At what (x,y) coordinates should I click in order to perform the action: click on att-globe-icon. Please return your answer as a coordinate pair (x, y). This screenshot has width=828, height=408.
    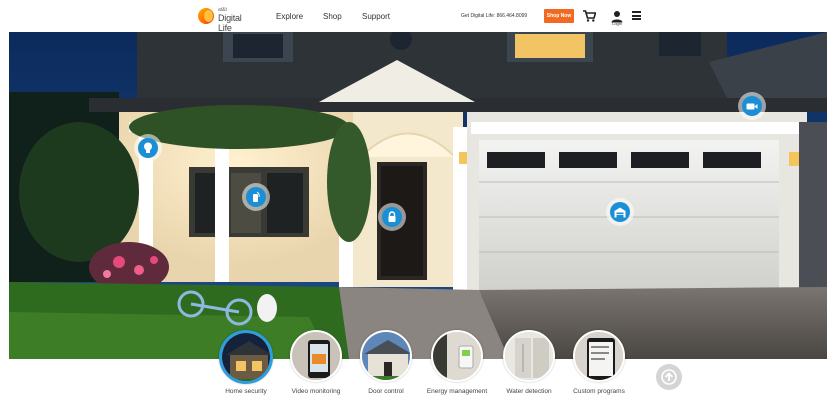
    Looking at the image, I should click on (206, 16).